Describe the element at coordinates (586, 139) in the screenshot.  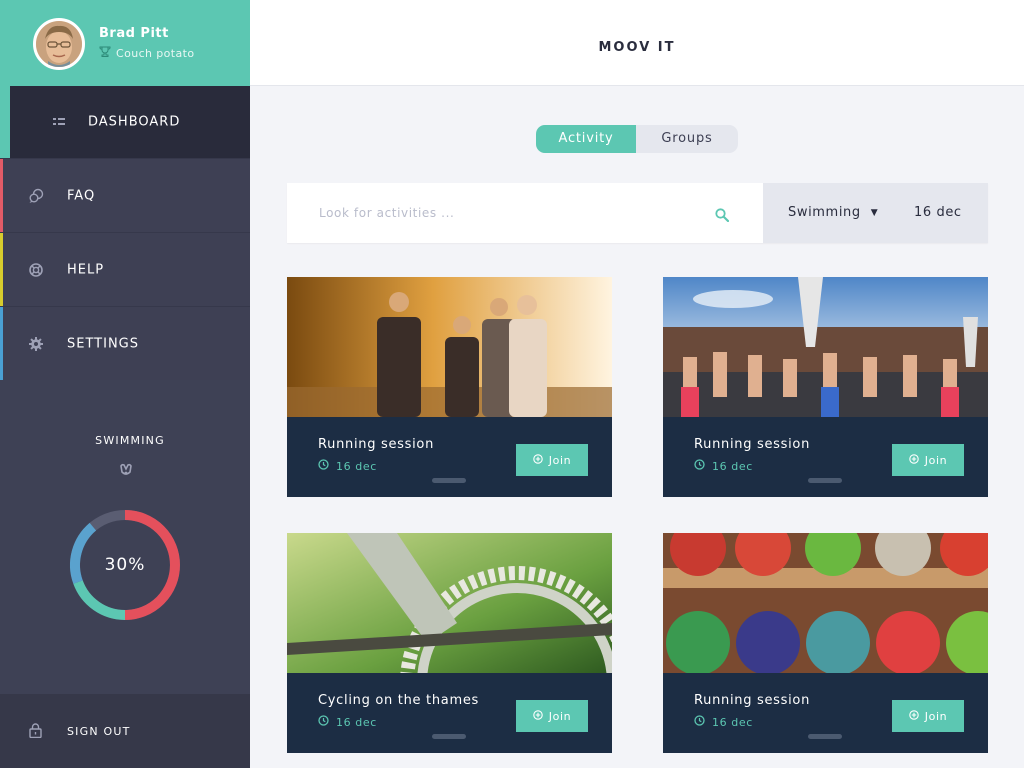
I see `tab-activity: Activity` at that location.